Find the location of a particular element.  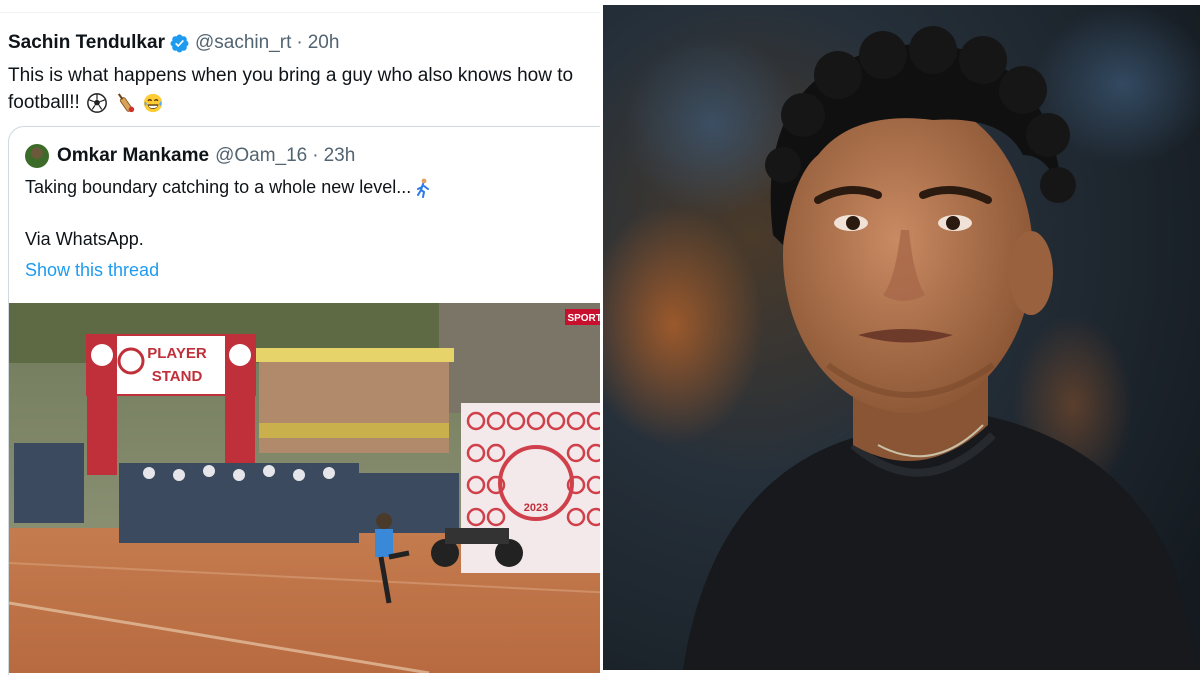

watermark: SPORTS is located at coordinates (583, 318).